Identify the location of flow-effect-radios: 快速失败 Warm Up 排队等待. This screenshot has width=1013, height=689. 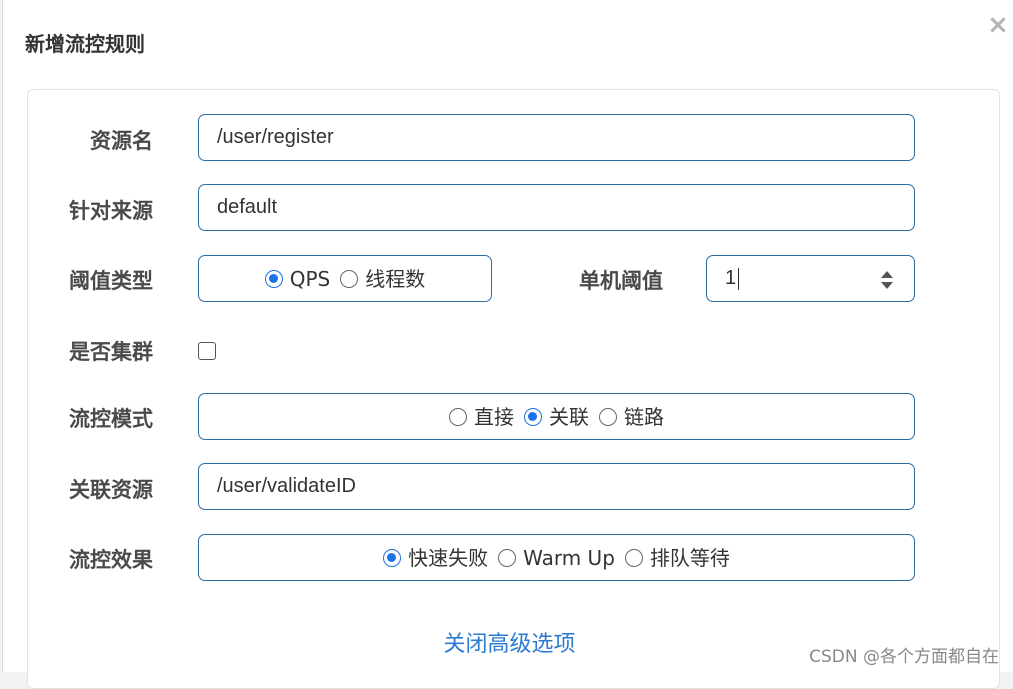
(556, 557).